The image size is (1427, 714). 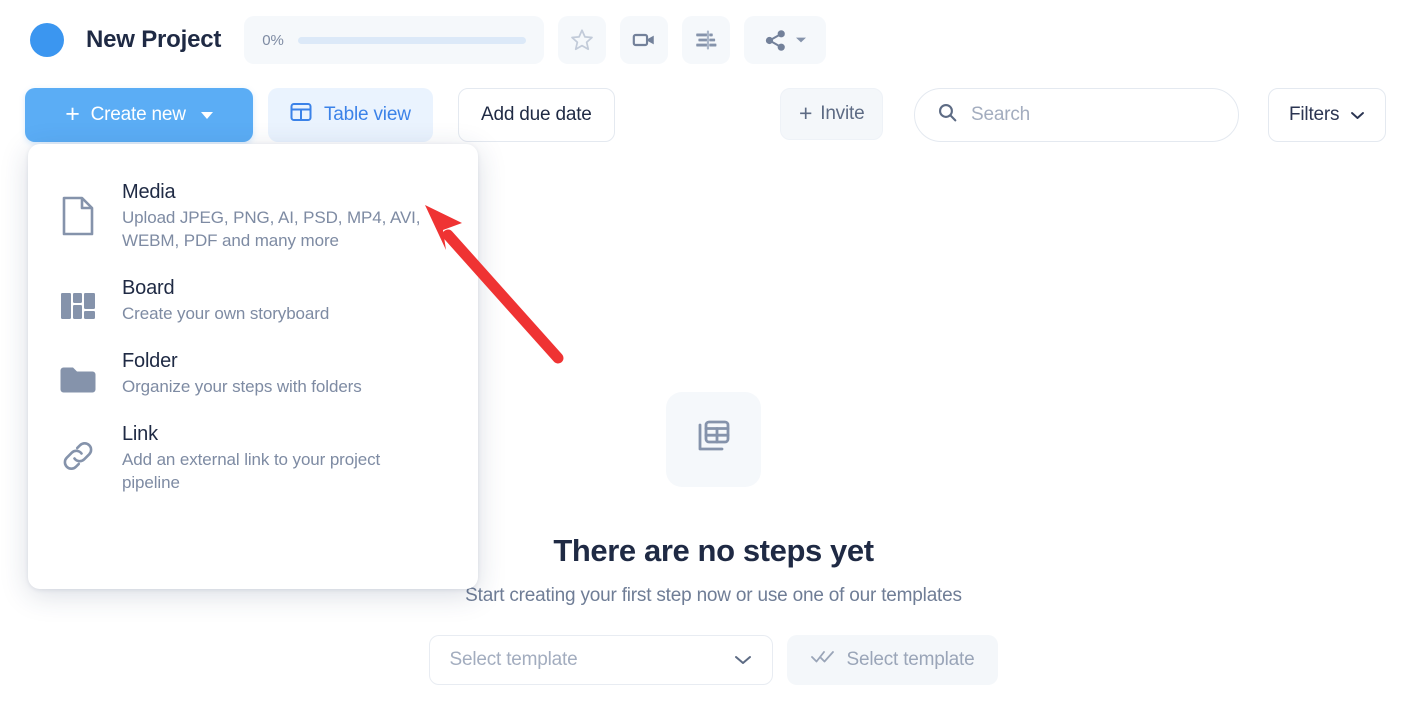 What do you see at coordinates (301, 115) in the screenshot?
I see `table-icon` at bounding box center [301, 115].